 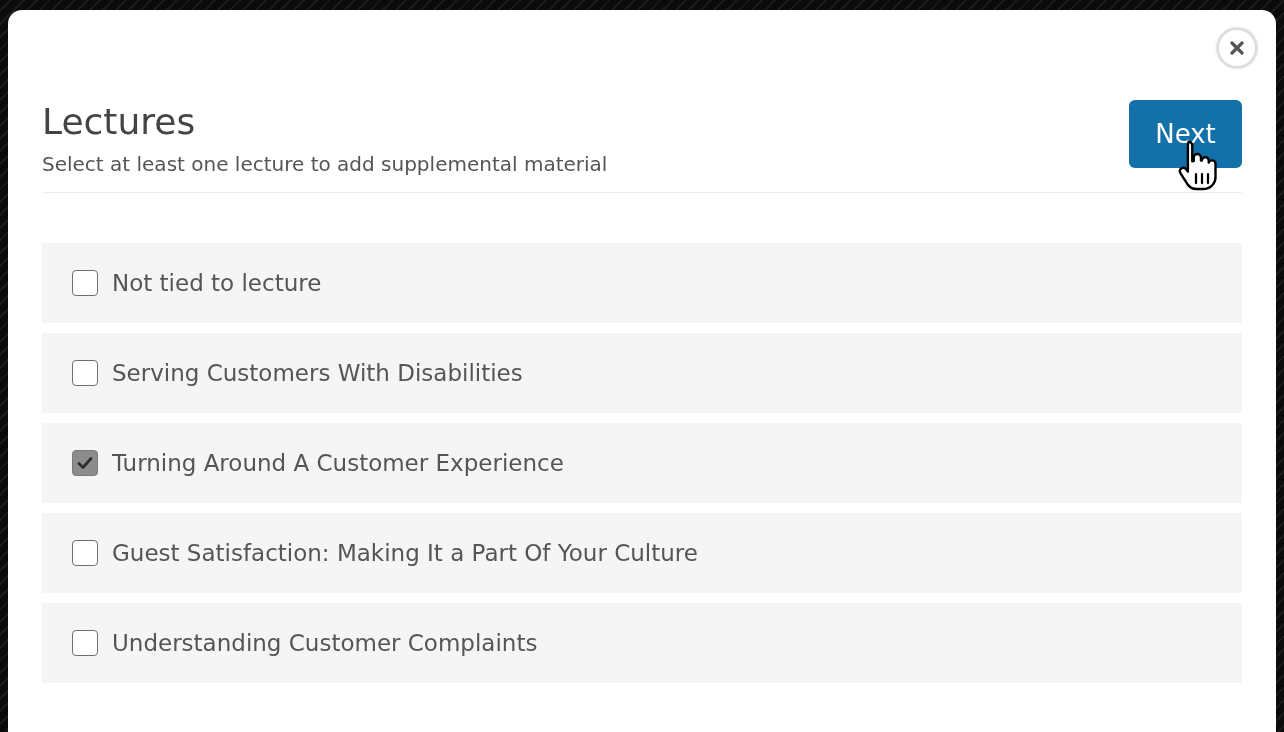 I want to click on close-button, so click(x=1237, y=48).